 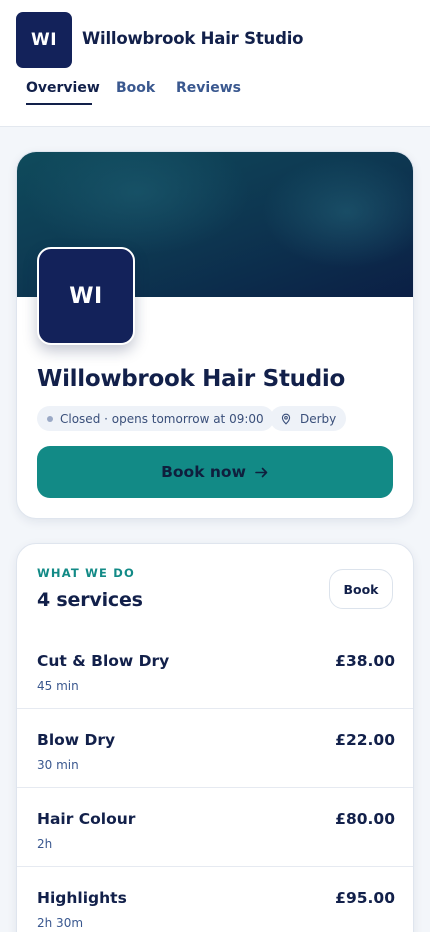 I want to click on business-logo: WI, so click(x=86, y=296).